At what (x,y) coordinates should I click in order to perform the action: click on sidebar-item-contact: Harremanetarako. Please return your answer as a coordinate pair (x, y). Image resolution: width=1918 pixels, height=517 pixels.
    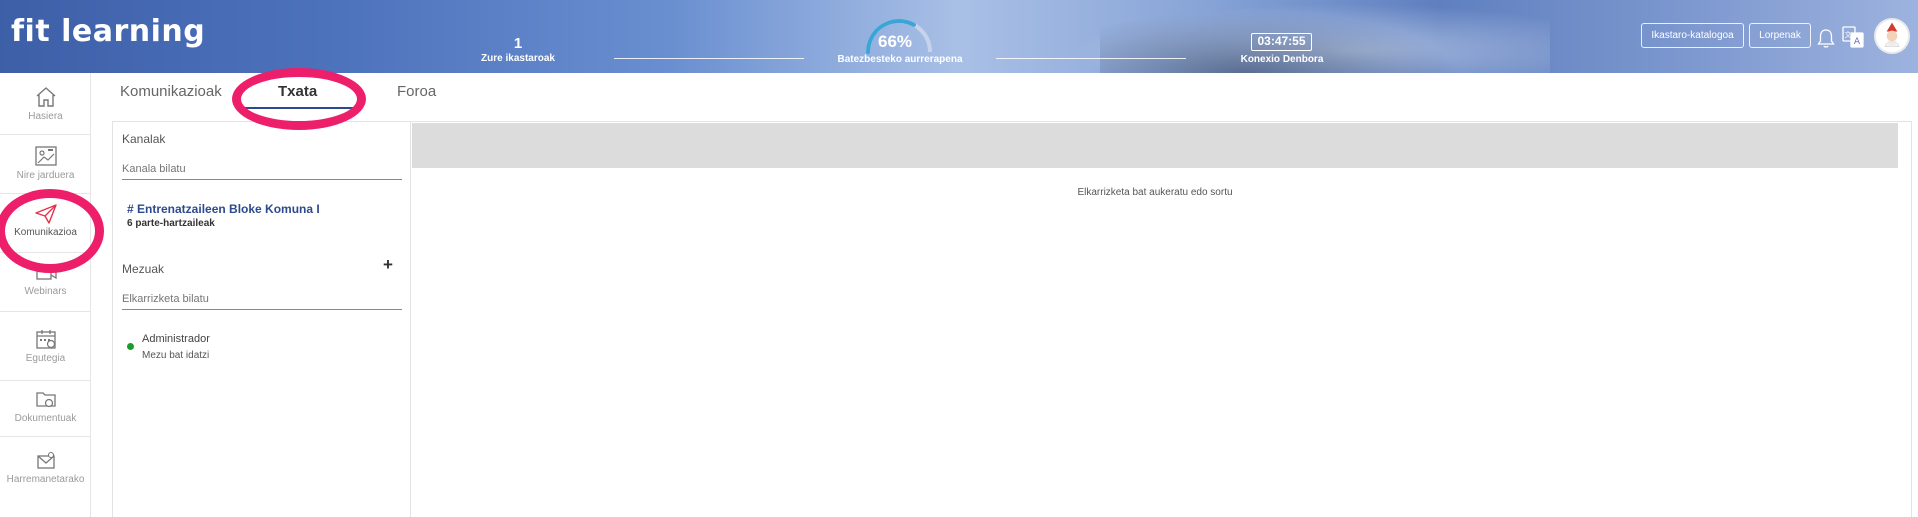
    Looking at the image, I should click on (45, 471).